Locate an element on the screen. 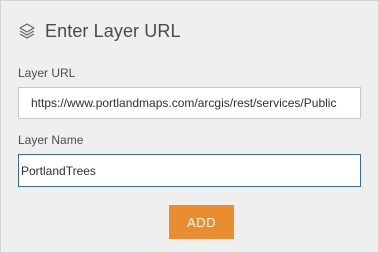 The height and width of the screenshot is (253, 379). panel-title: Enter Layer URL is located at coordinates (113, 30).